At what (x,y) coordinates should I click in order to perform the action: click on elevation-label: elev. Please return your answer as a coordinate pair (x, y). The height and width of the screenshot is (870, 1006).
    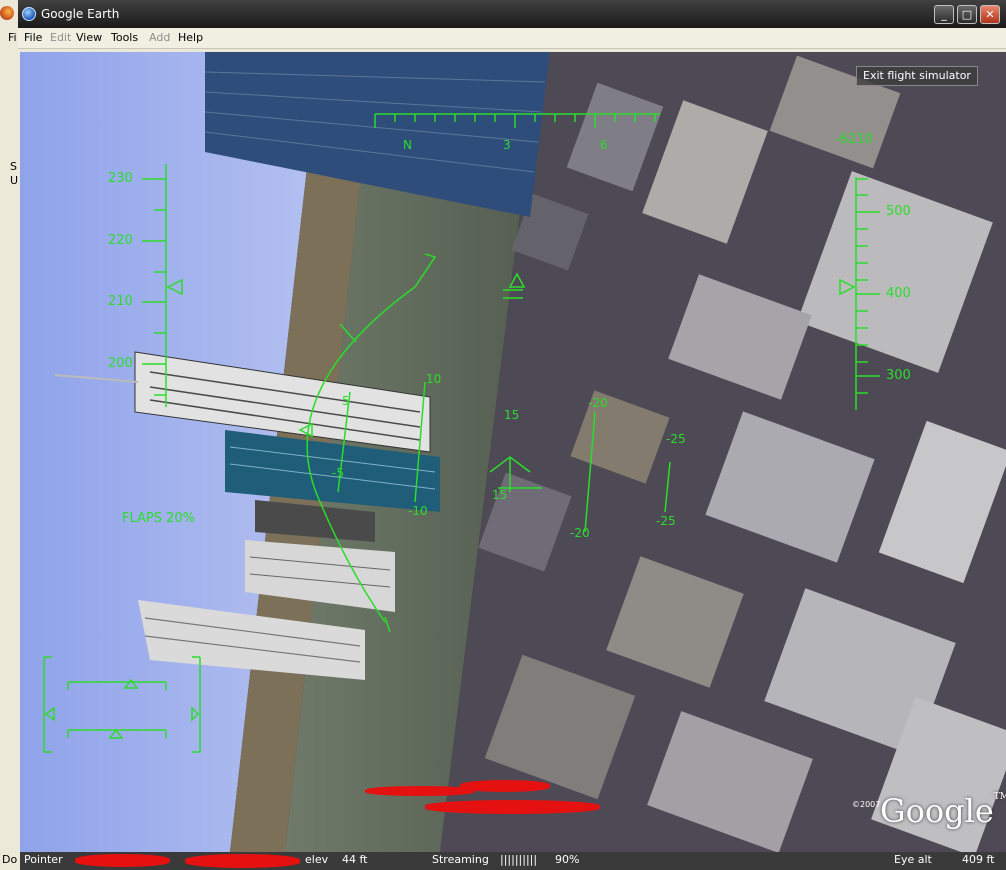
    Looking at the image, I should click on (317, 859).